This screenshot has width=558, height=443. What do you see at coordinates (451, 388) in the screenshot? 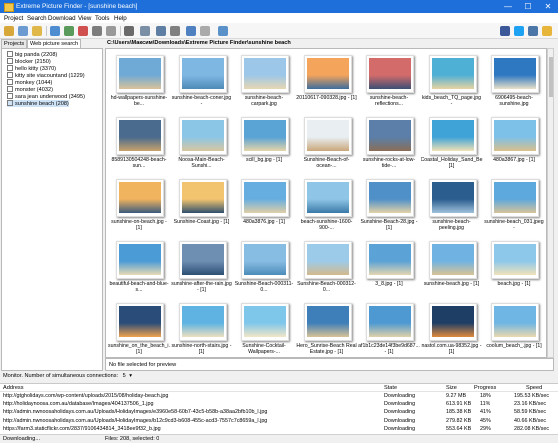
I see `column-size: Size` at bounding box center [451, 388].